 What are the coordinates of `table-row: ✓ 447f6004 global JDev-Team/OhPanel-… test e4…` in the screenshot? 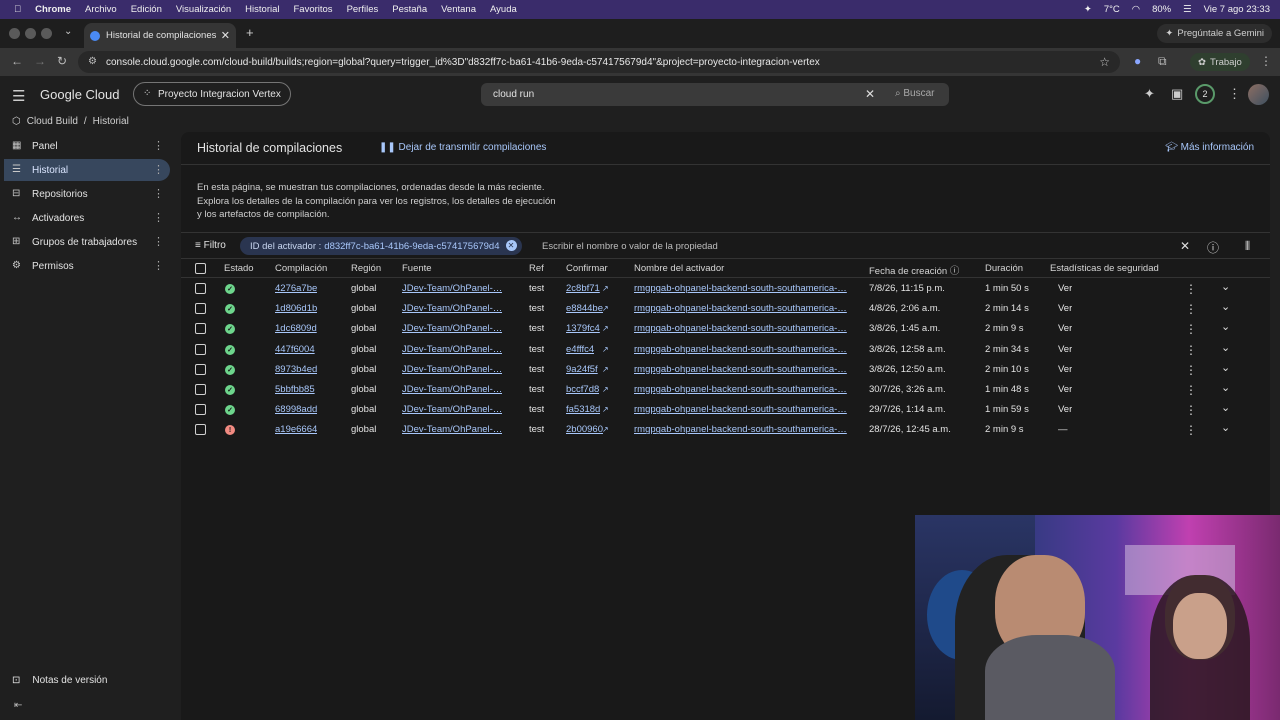 It's located at (725, 350).